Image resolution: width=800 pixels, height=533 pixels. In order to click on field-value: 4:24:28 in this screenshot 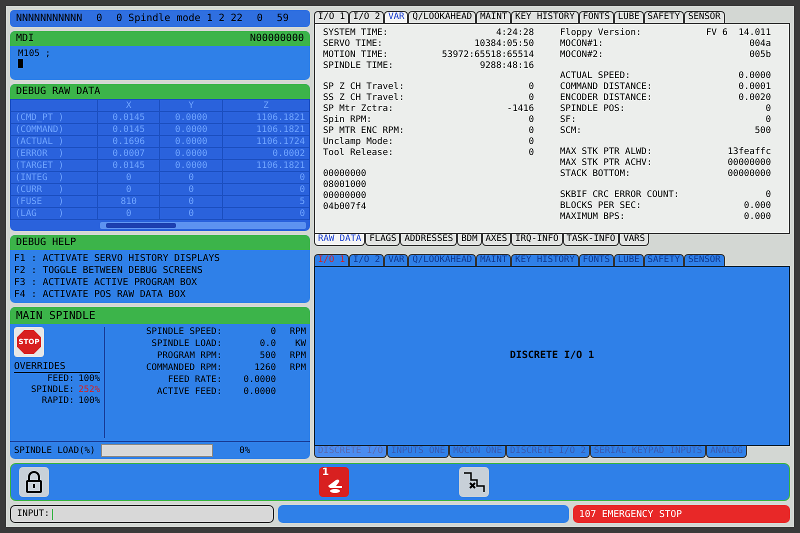, I will do `click(515, 33)`.